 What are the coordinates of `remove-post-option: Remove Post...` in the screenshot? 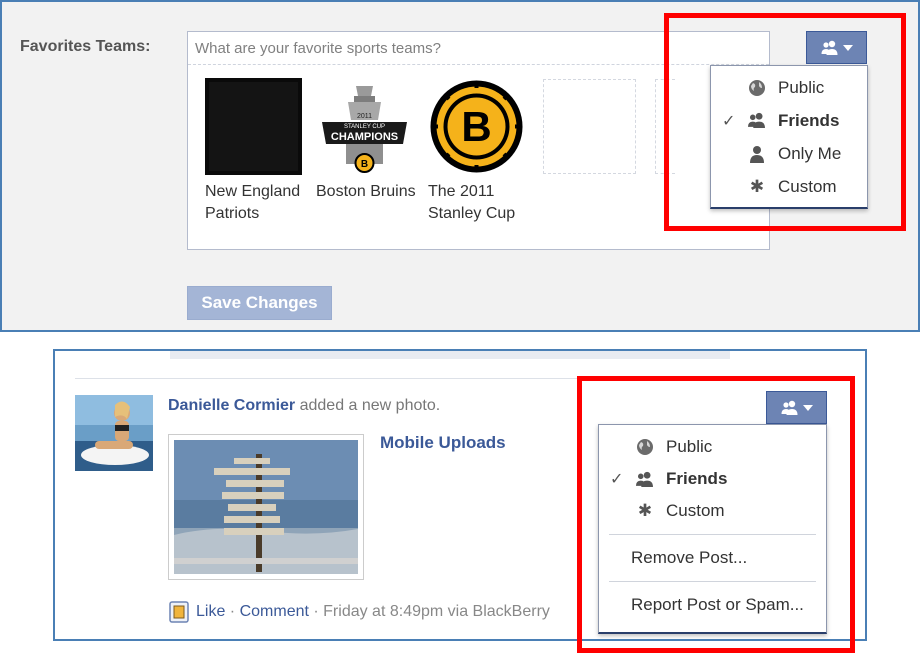 It's located at (712, 558).